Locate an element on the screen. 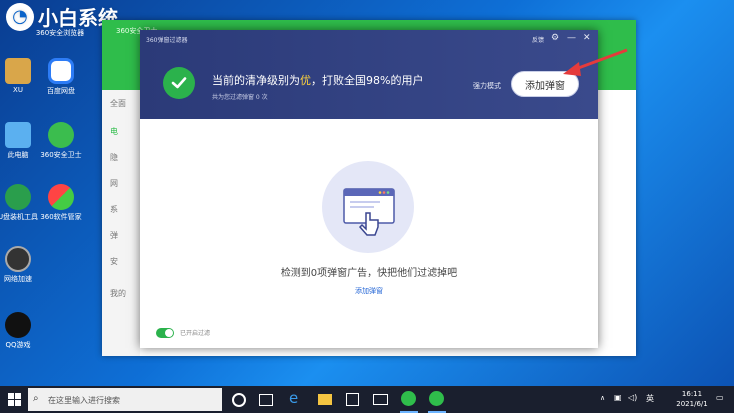 The height and width of the screenshot is (413, 734). folder-icon is located at coordinates (18, 71).